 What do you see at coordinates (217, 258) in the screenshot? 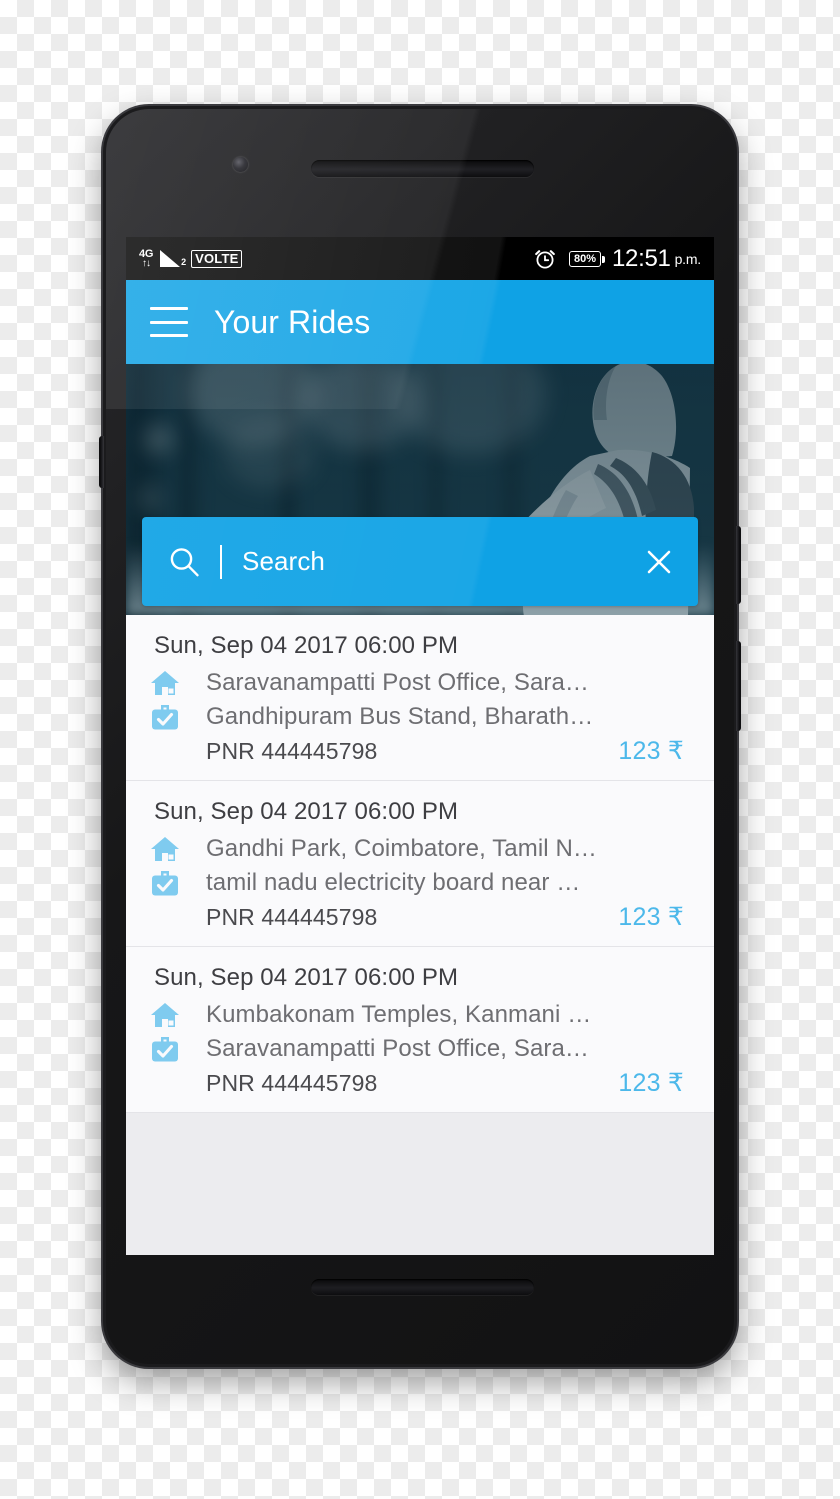
I see `volte-badge: VOLTE` at bounding box center [217, 258].